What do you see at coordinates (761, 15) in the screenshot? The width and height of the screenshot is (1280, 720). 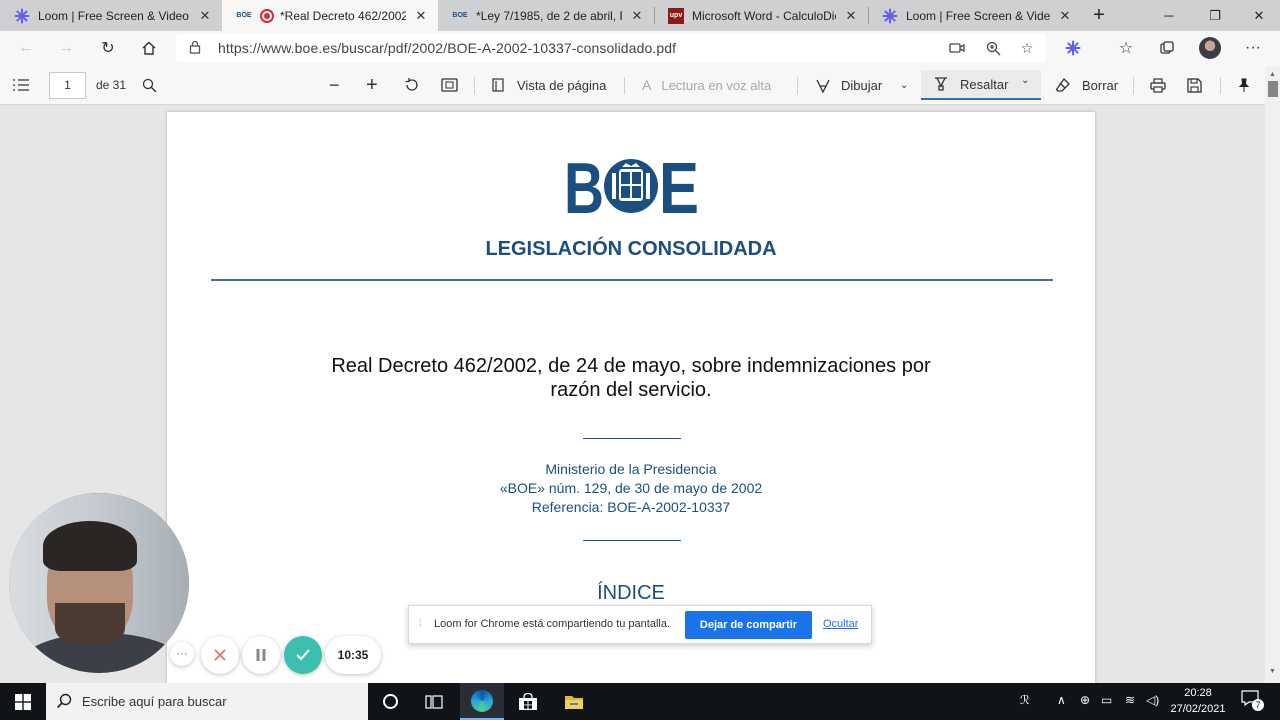 I see `tab-microsoft-word: upv Microsoft Word - CalculoDieta ✕` at bounding box center [761, 15].